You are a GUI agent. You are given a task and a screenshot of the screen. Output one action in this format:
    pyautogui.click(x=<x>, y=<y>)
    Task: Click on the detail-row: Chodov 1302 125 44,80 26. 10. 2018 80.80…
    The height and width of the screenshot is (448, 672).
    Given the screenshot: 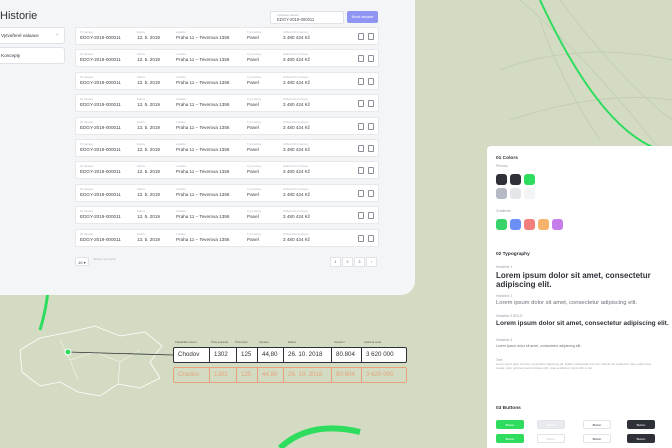 What is the action you would take?
    pyautogui.click(x=290, y=355)
    